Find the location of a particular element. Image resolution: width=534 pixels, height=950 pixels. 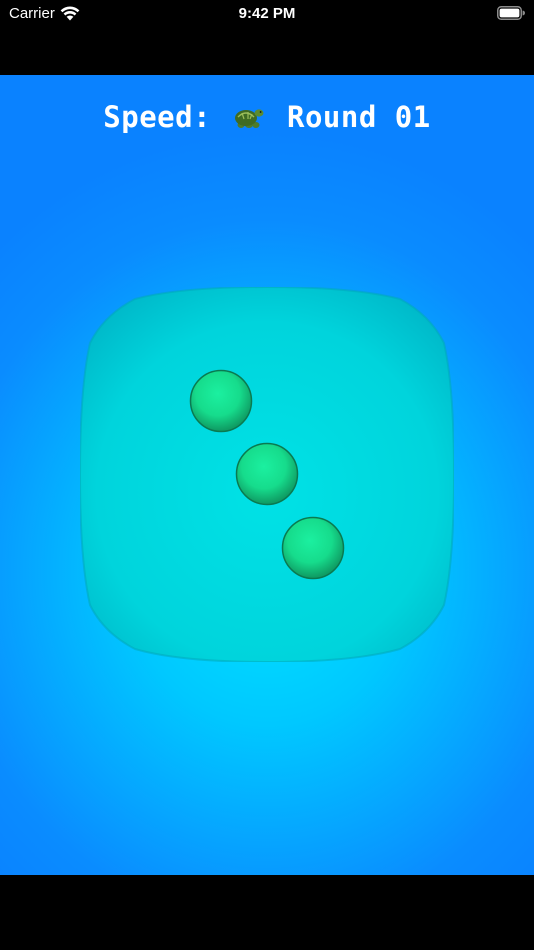

round-label: Round 01 is located at coordinates (359, 117).